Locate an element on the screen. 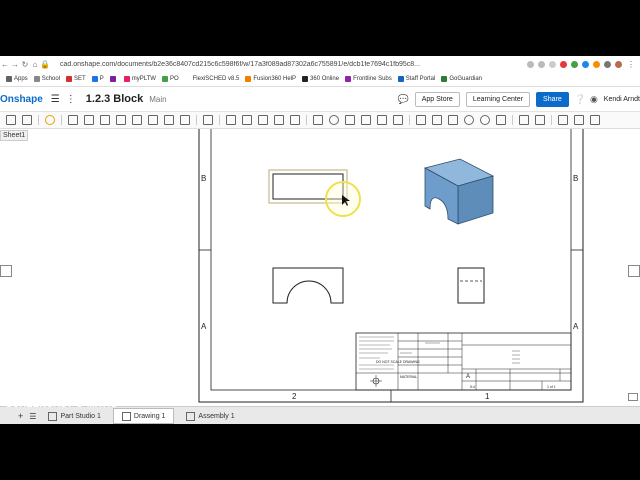 The height and width of the screenshot is (480, 640). menu-dots-icon: ⋮ is located at coordinates (631, 64).